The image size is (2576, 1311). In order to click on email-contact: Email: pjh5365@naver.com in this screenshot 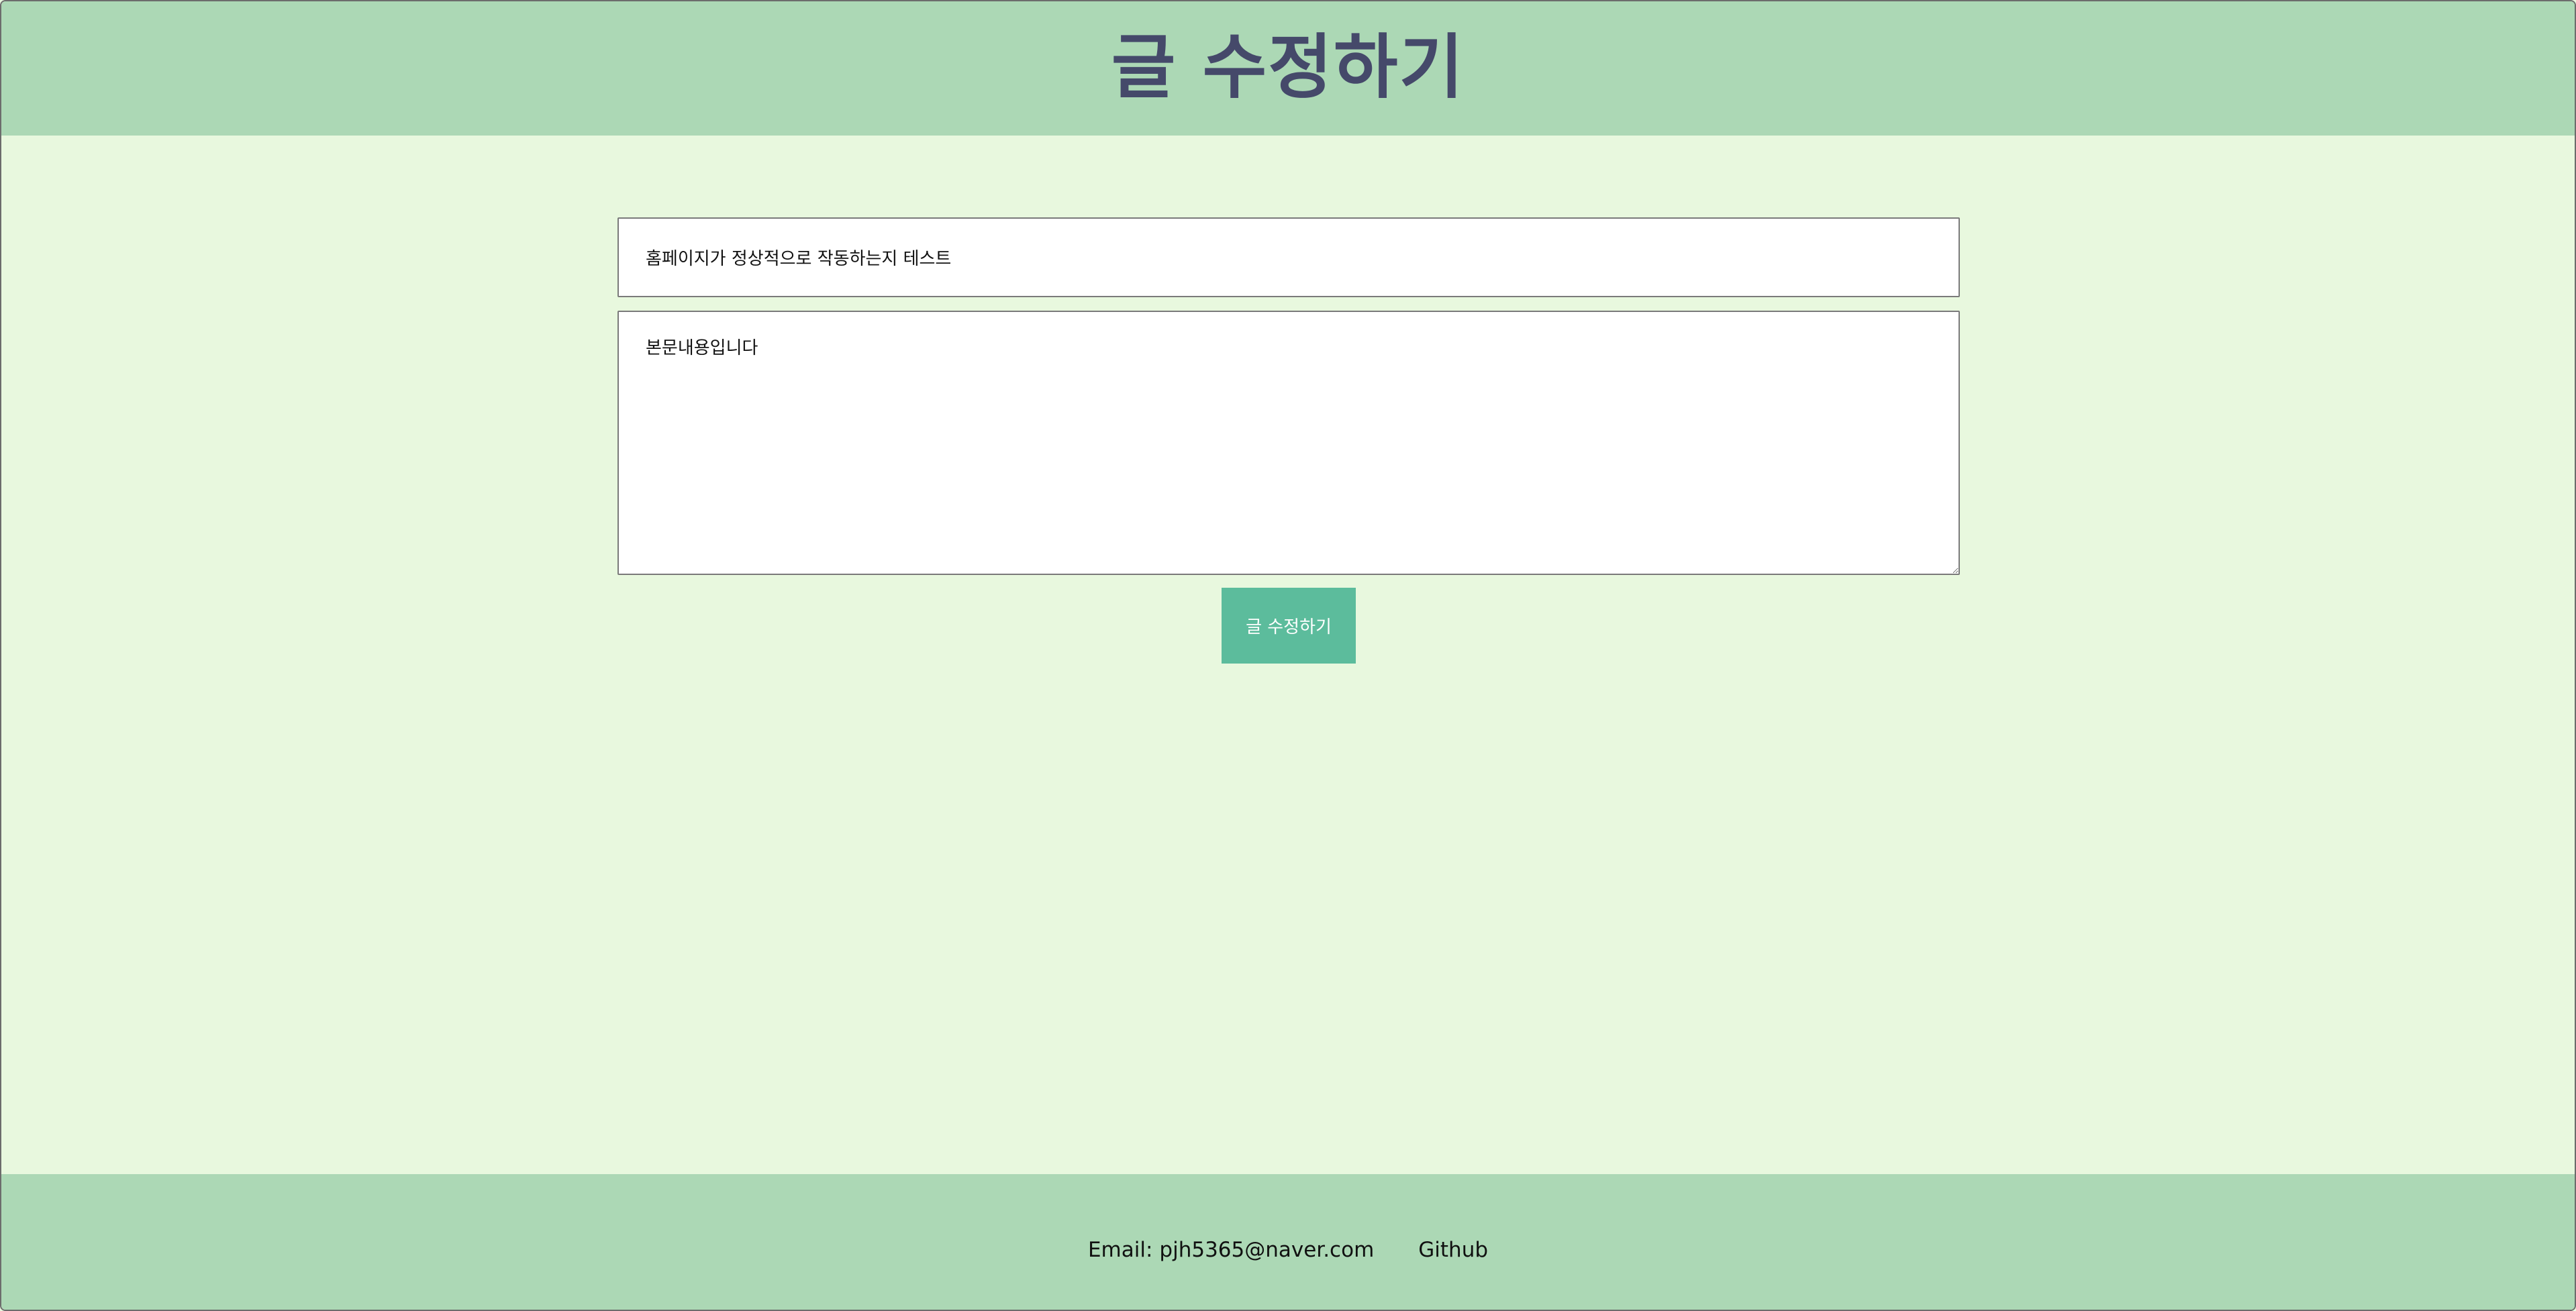, I will do `click(1231, 1250)`.